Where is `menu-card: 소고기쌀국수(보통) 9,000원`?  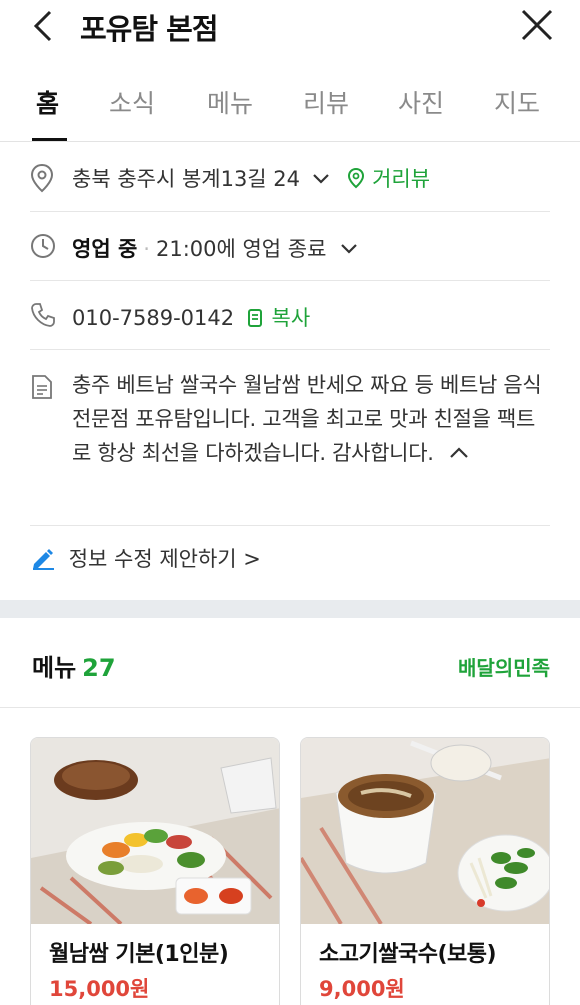 menu-card: 소고기쌀국수(보통) 9,000원 is located at coordinates (425, 871).